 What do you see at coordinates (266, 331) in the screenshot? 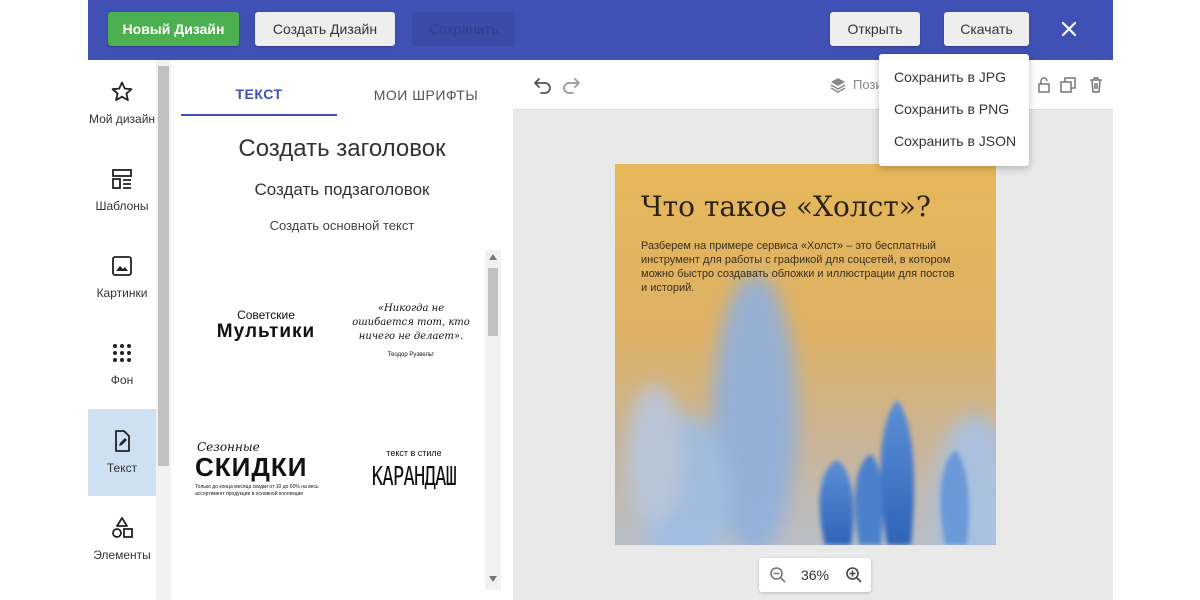
I see `template-big-text: Мультики` at bounding box center [266, 331].